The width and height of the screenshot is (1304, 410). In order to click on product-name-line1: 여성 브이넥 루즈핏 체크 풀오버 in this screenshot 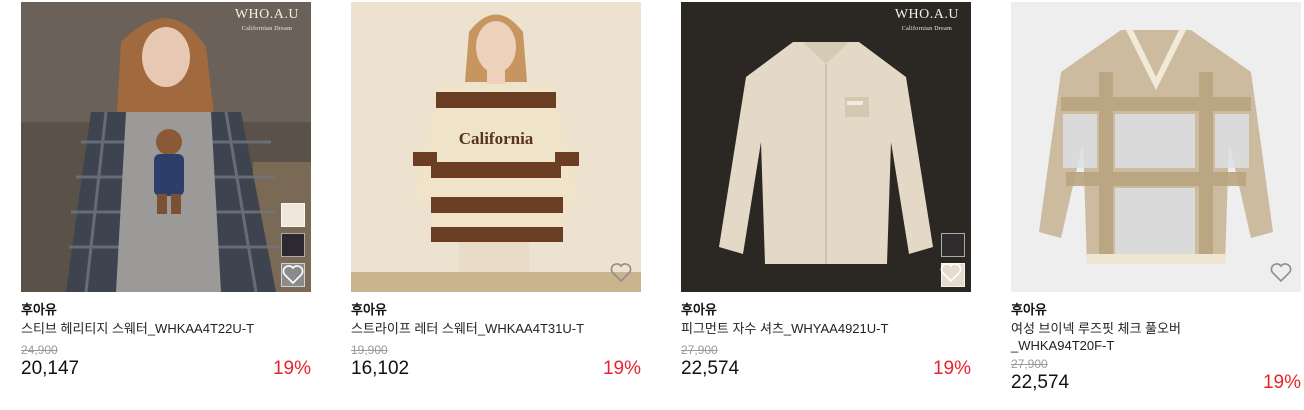, I will do `click(1096, 328)`.